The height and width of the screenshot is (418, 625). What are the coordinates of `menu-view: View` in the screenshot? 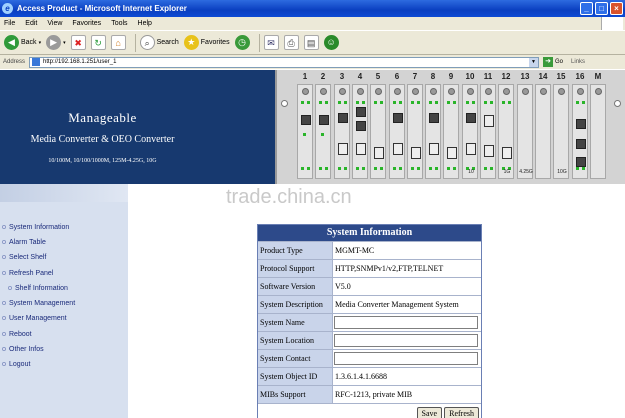 It's located at (54, 23).